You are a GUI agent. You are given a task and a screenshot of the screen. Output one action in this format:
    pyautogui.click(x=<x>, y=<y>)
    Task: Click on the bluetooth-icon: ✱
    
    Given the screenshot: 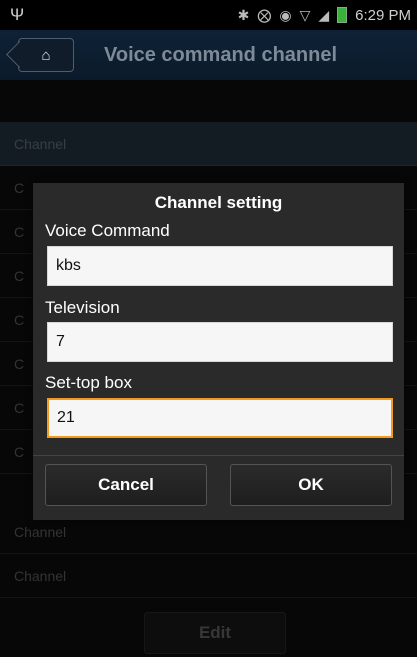 What is the action you would take?
    pyautogui.click(x=243, y=14)
    